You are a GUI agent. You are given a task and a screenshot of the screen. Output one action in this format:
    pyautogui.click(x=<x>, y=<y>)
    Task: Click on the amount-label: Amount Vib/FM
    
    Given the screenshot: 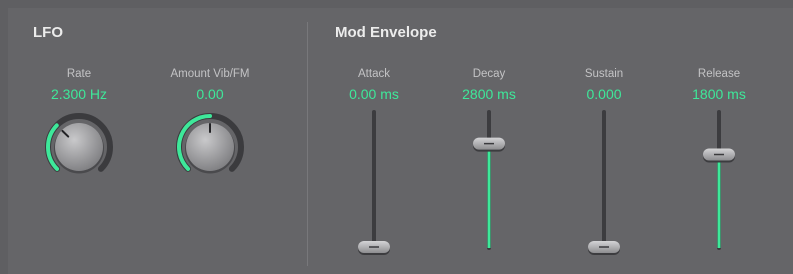 What is the action you would take?
    pyautogui.click(x=210, y=74)
    